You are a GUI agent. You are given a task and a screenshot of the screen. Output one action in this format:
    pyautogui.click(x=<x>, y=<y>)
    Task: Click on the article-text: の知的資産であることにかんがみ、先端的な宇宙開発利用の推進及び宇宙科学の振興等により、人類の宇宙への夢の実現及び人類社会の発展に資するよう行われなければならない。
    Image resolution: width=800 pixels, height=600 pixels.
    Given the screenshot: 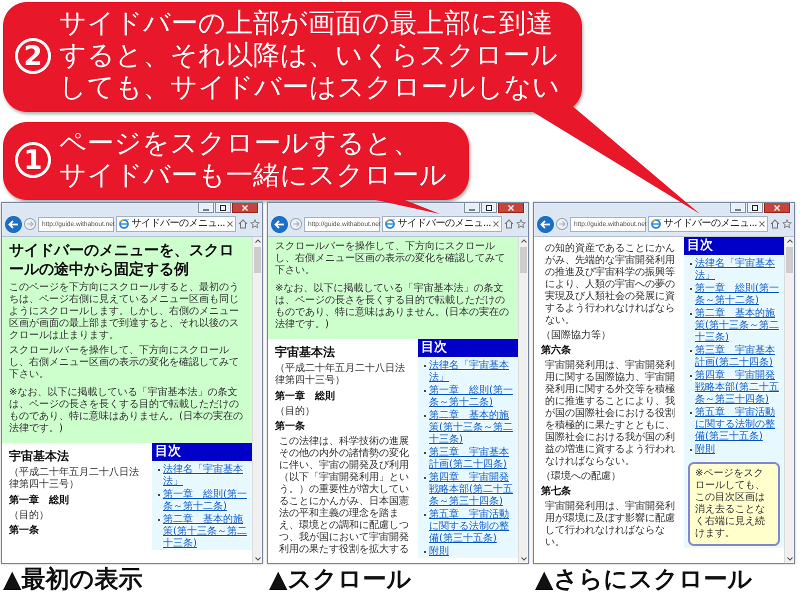 What is the action you would take?
    pyautogui.click(x=610, y=285)
    